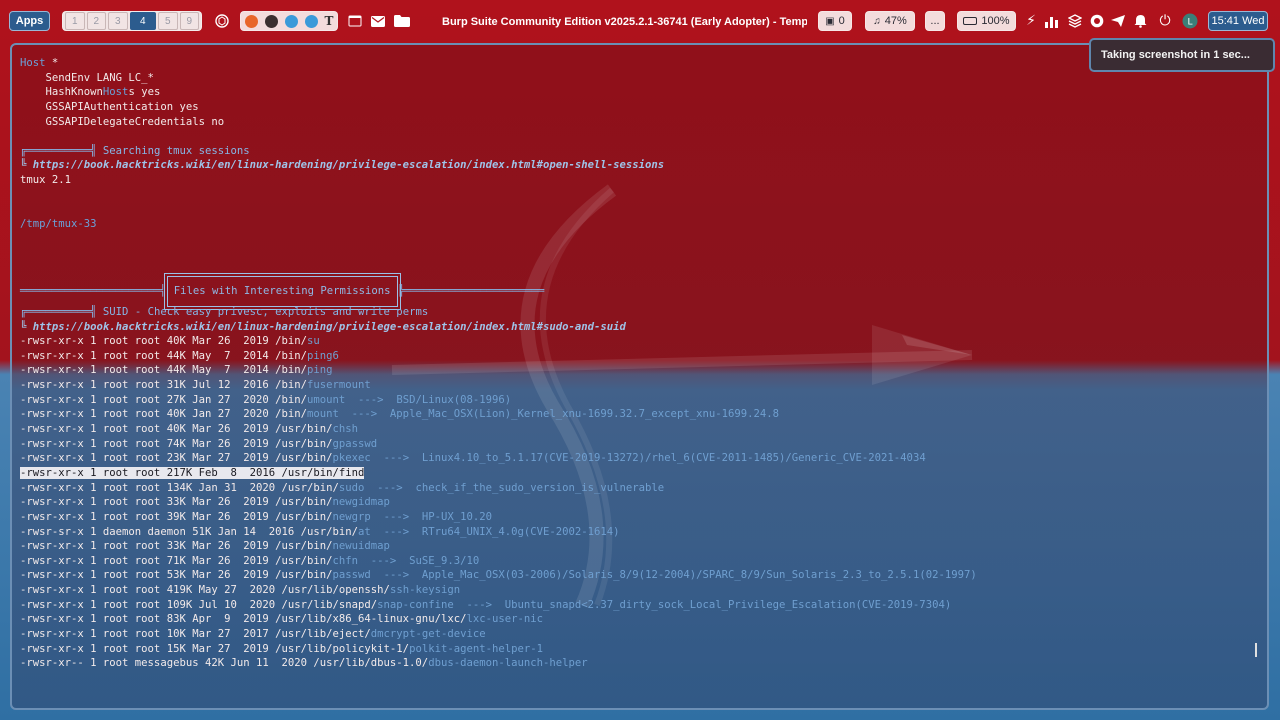  What do you see at coordinates (142, 21) in the screenshot?
I see `workspace-4: 4` at bounding box center [142, 21].